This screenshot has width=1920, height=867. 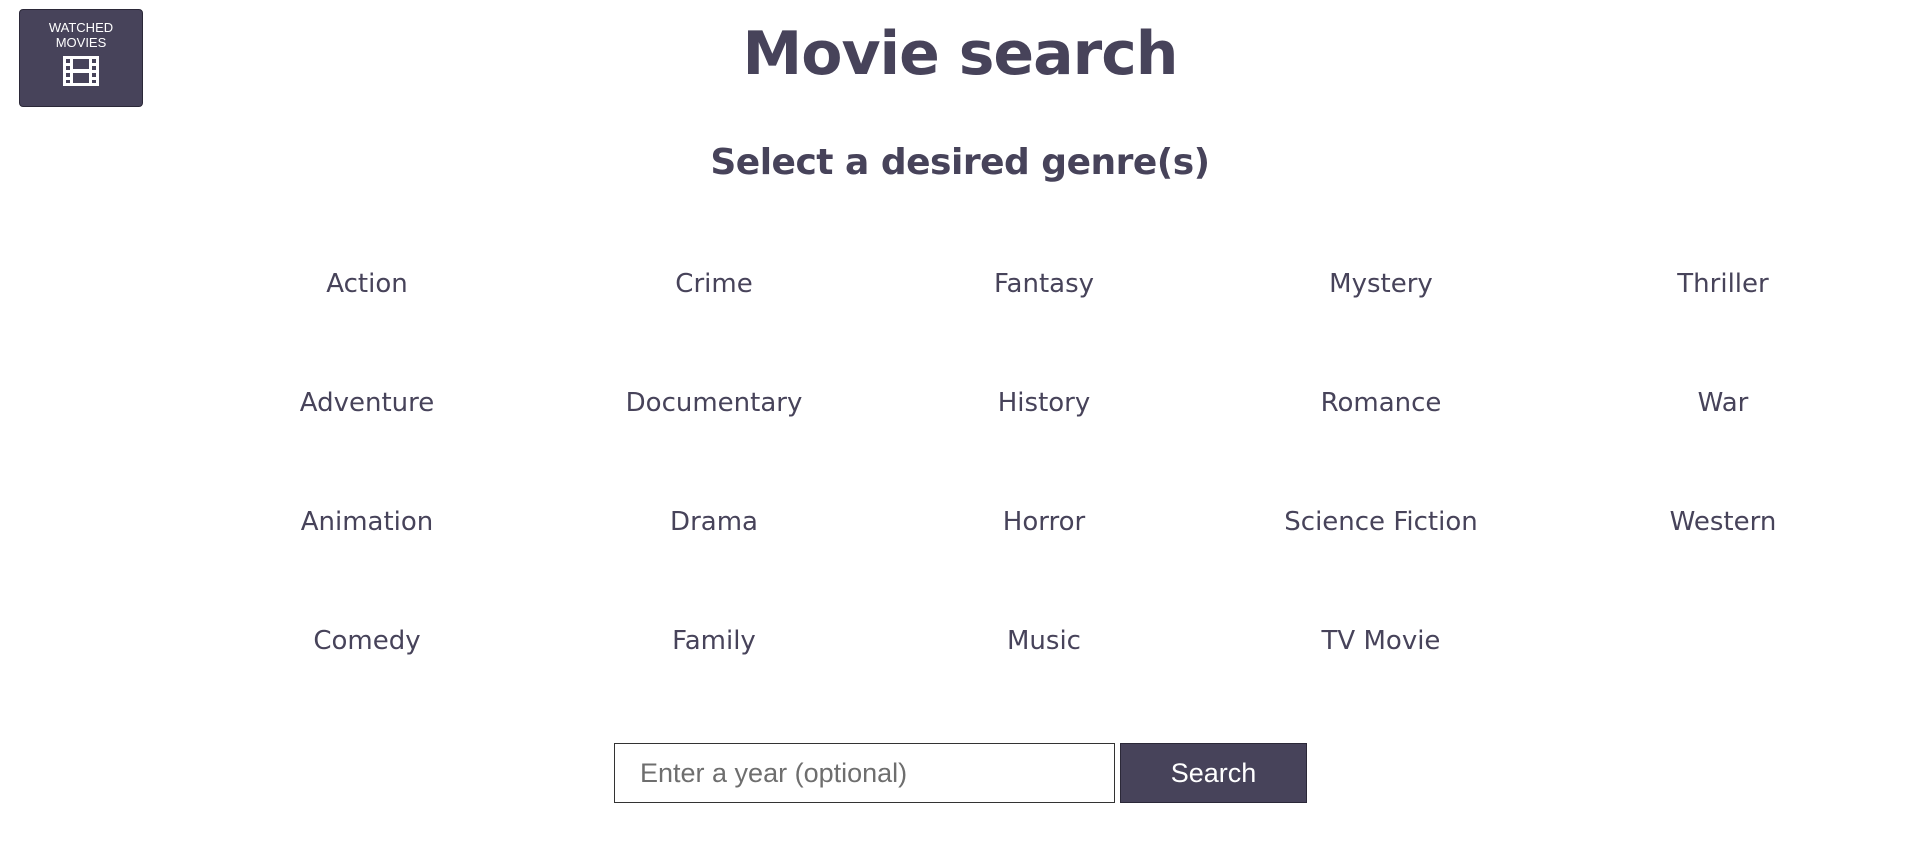 I want to click on genre-mystery: Mystery, so click(x=1381, y=284).